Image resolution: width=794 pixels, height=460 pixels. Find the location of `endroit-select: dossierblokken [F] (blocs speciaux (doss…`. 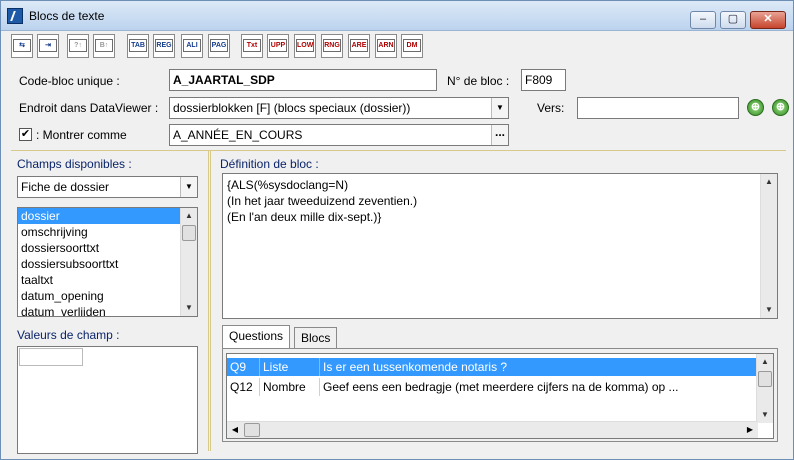

endroit-select: dossierblokken [F] (blocs speciaux (doss… is located at coordinates (339, 108).